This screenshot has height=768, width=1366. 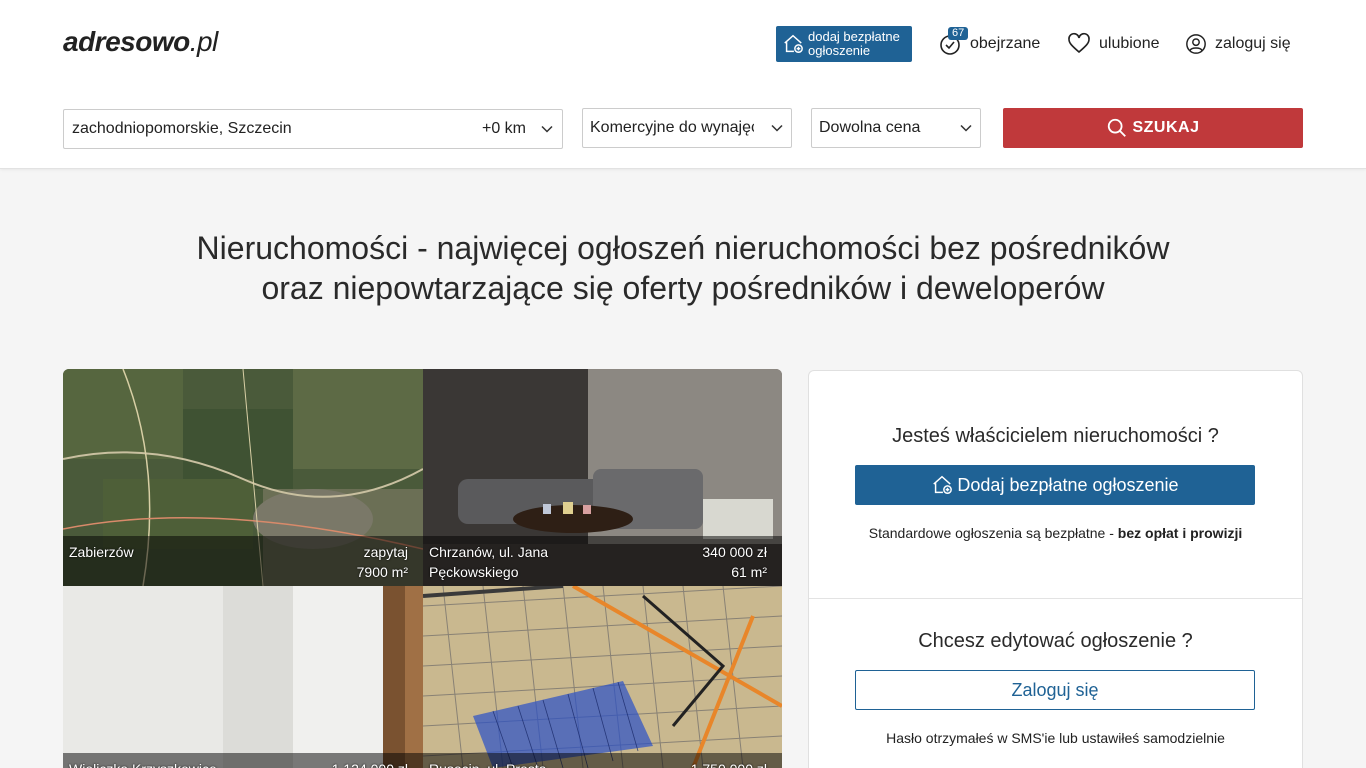 What do you see at coordinates (993, 533) in the screenshot?
I see `free-note-text: Standardowe ogłoszenia są bezpłatne -` at bounding box center [993, 533].